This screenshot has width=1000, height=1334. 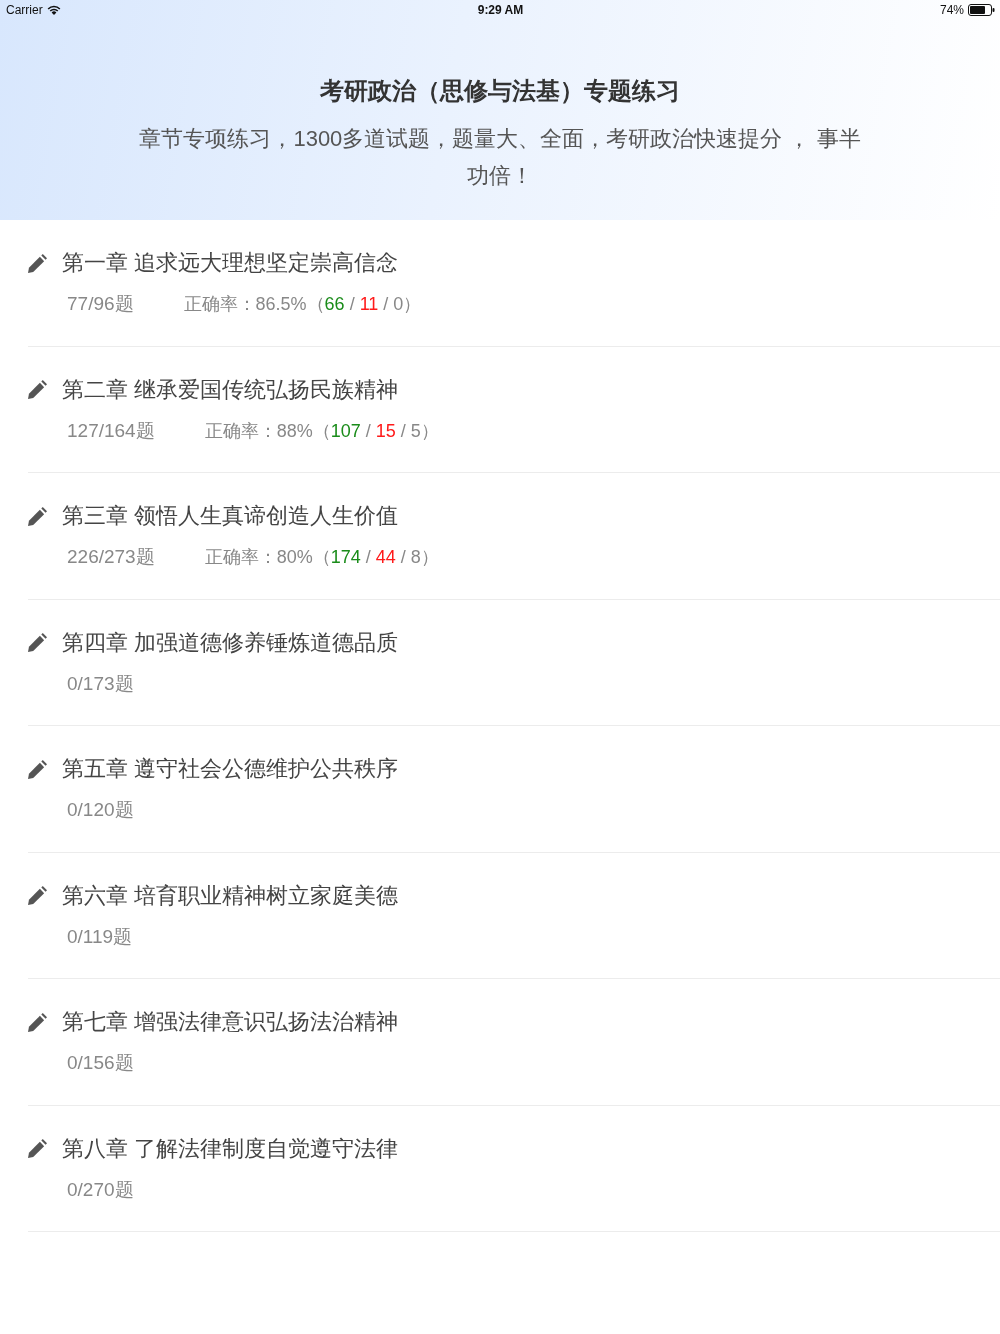 What do you see at coordinates (230, 1148) in the screenshot?
I see `chapter-title: 第八章 了解法律制度自觉遵守法律` at bounding box center [230, 1148].